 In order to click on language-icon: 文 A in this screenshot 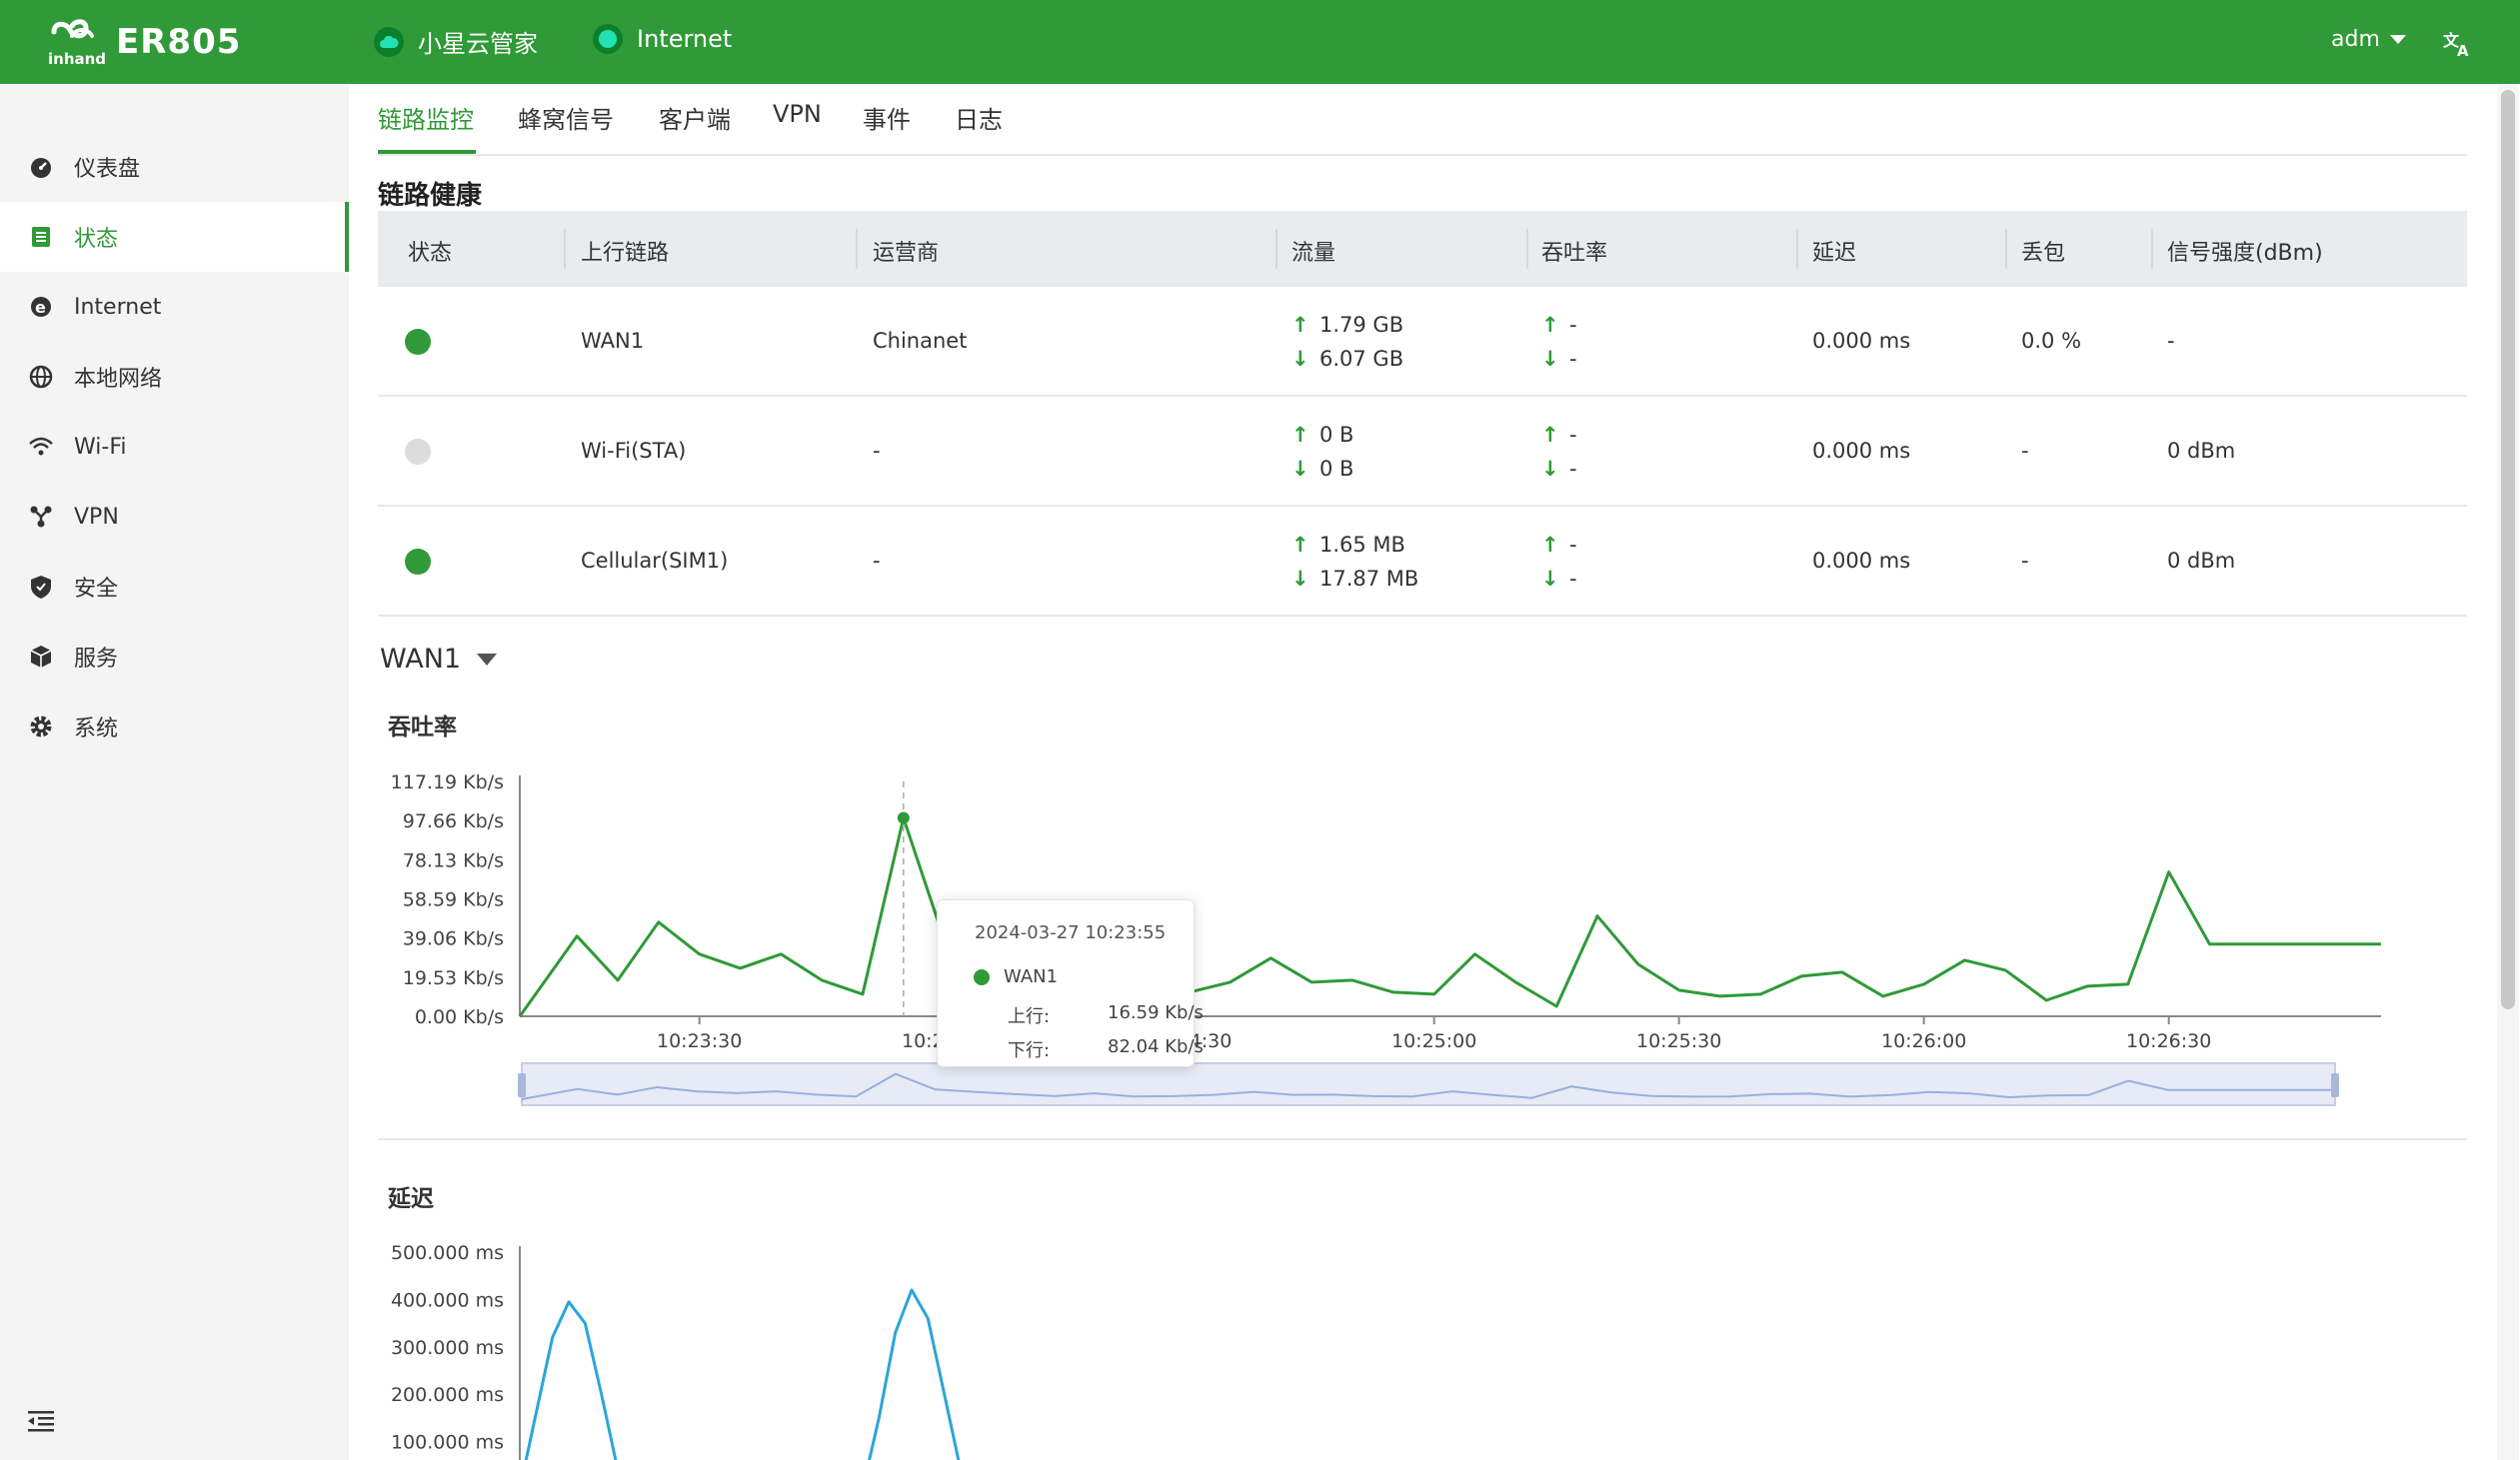, I will do `click(2458, 43)`.